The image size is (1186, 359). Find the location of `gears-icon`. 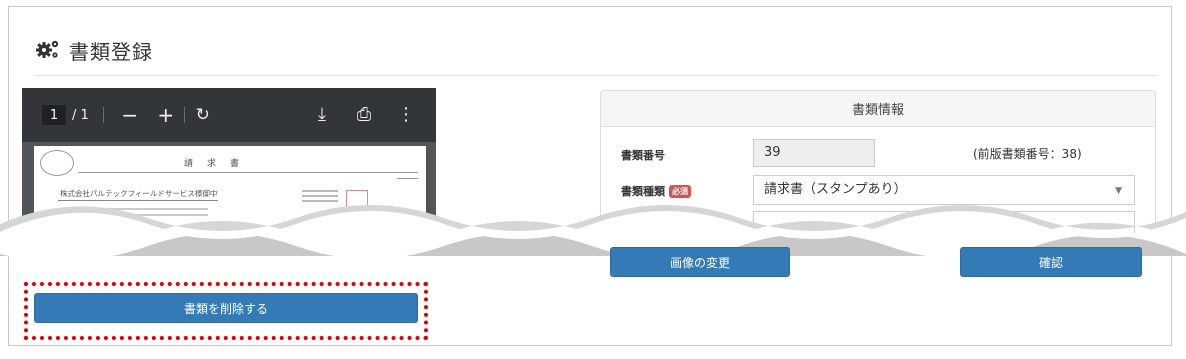

gears-icon is located at coordinates (48, 50).